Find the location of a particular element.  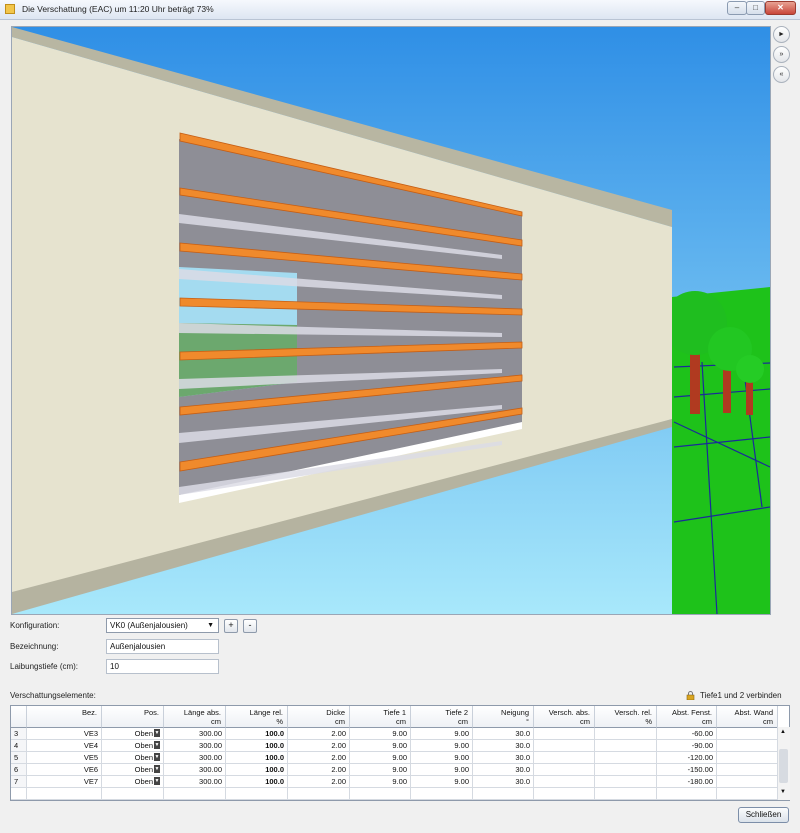

column-header-tiefe1: Tiefe 1 cm is located at coordinates (380, 717).